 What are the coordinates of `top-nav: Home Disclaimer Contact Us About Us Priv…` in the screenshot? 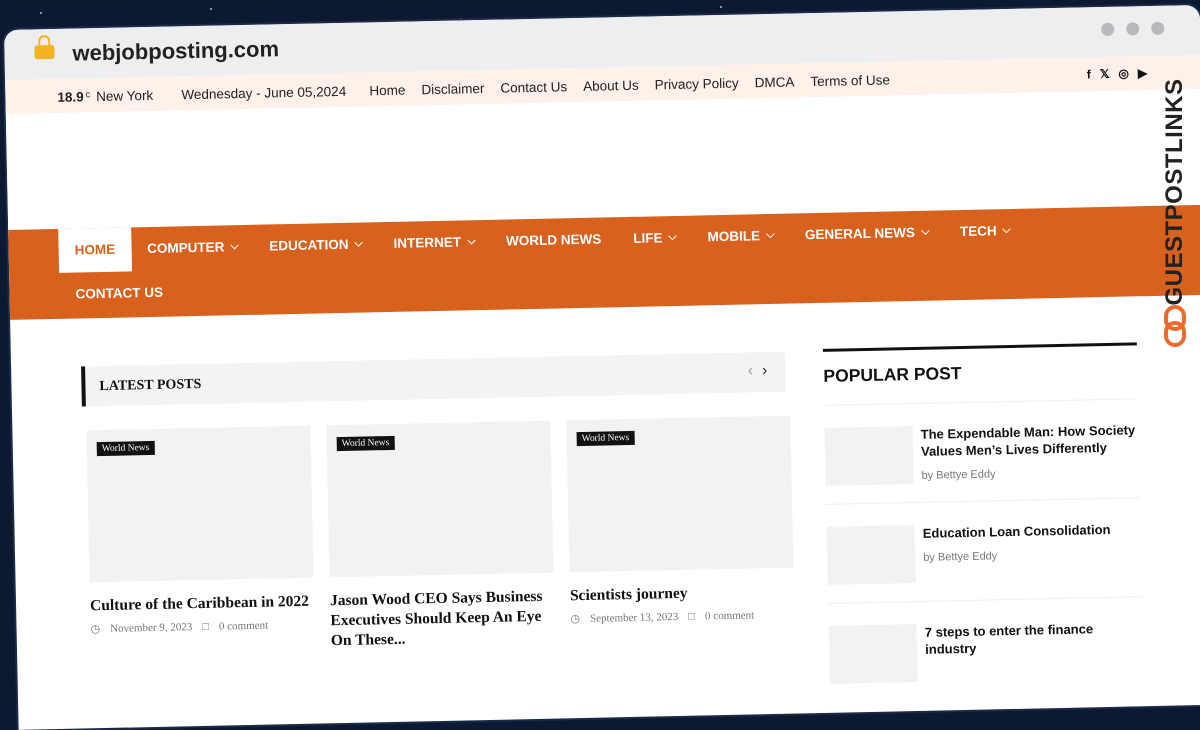 It's located at (629, 85).